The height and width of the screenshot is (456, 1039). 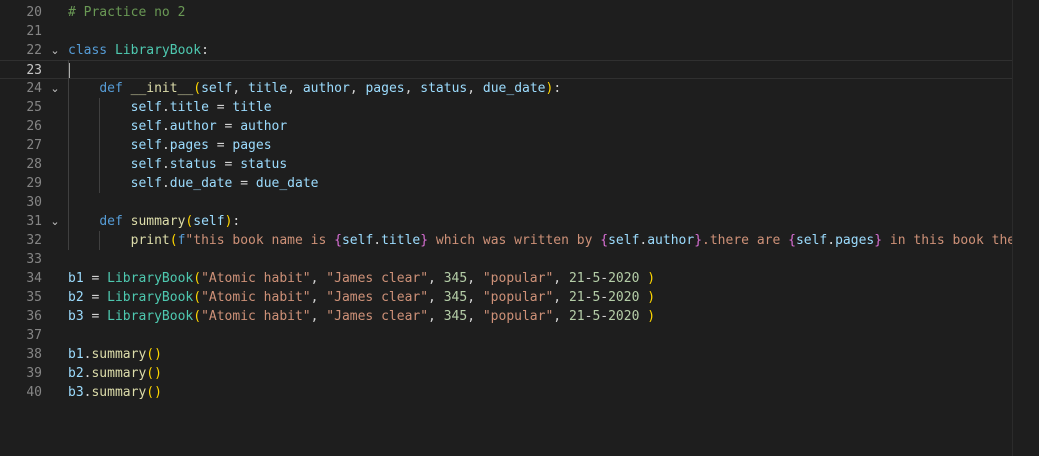 I want to click on line-number: 21, so click(x=34, y=31).